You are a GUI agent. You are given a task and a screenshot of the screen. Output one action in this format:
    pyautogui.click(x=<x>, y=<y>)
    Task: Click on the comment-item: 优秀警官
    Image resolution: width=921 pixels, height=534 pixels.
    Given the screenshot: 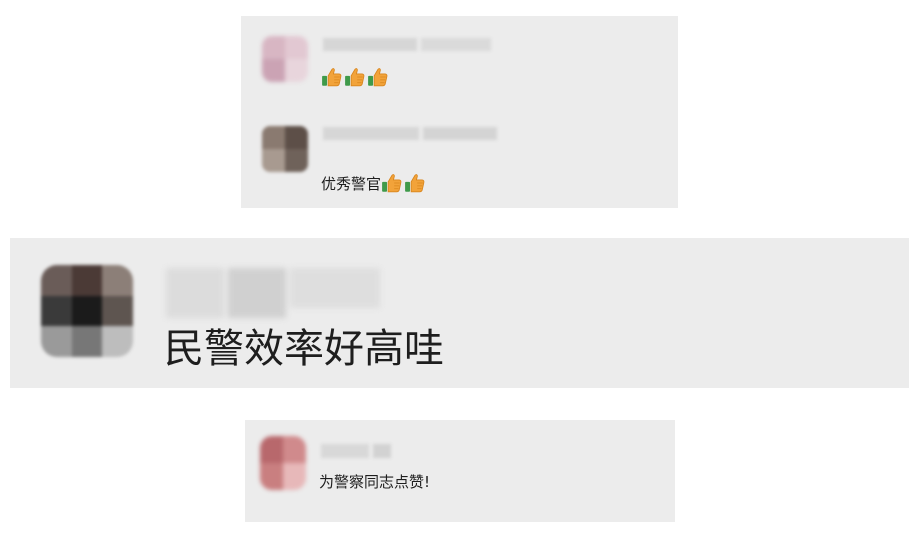 What is the action you would take?
    pyautogui.click(x=459, y=160)
    